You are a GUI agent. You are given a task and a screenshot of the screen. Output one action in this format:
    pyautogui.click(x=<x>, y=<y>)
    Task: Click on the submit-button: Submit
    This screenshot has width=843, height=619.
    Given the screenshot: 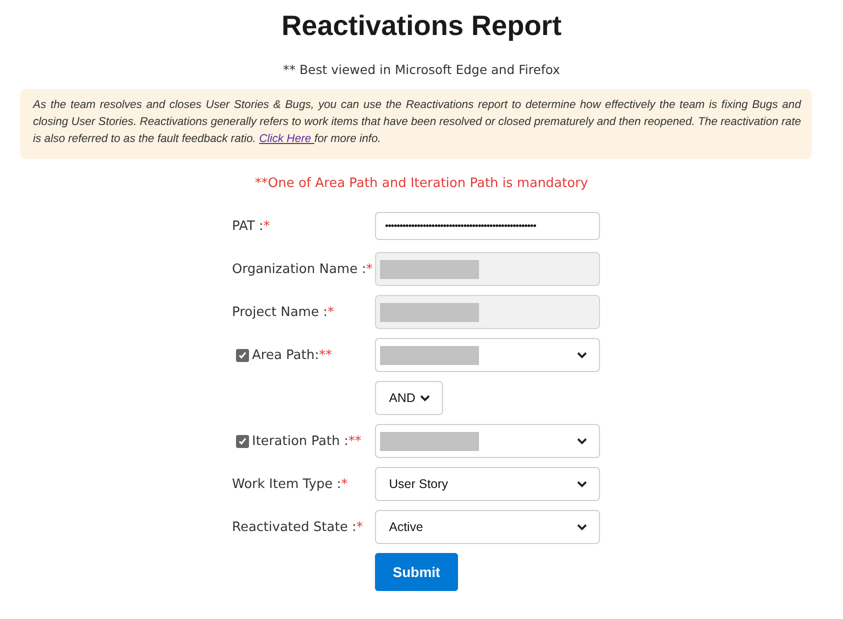 What is the action you would take?
    pyautogui.click(x=416, y=572)
    